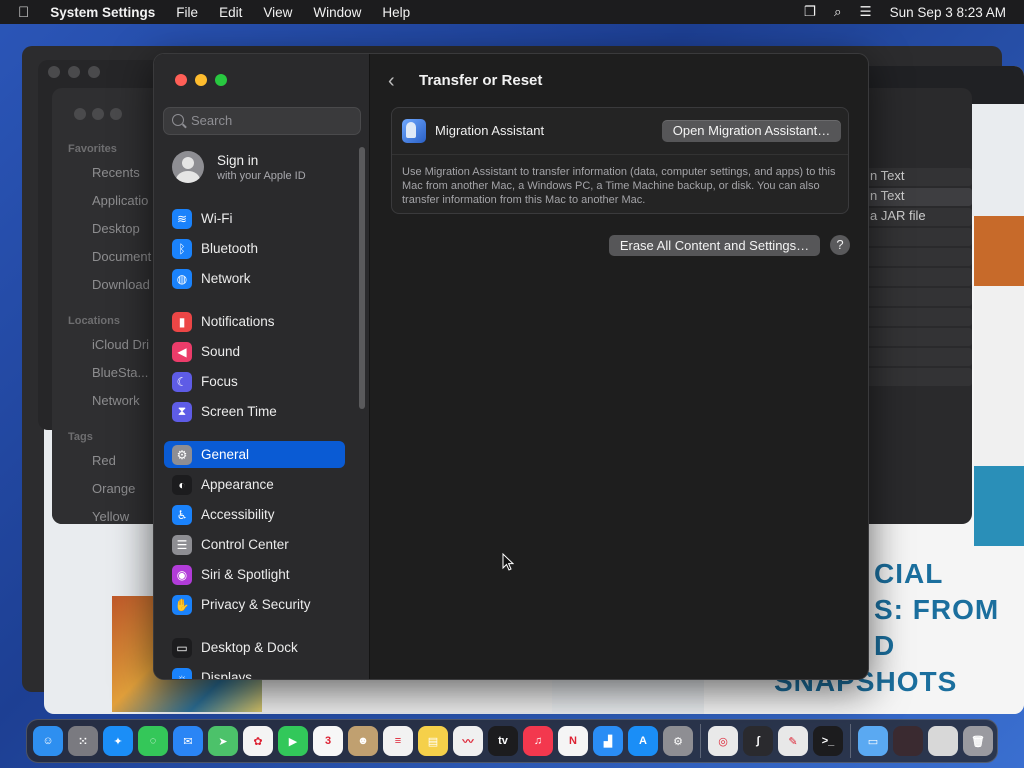  Describe the element at coordinates (918, 217) in the screenshot. I see `file-row: a JAR file` at that location.